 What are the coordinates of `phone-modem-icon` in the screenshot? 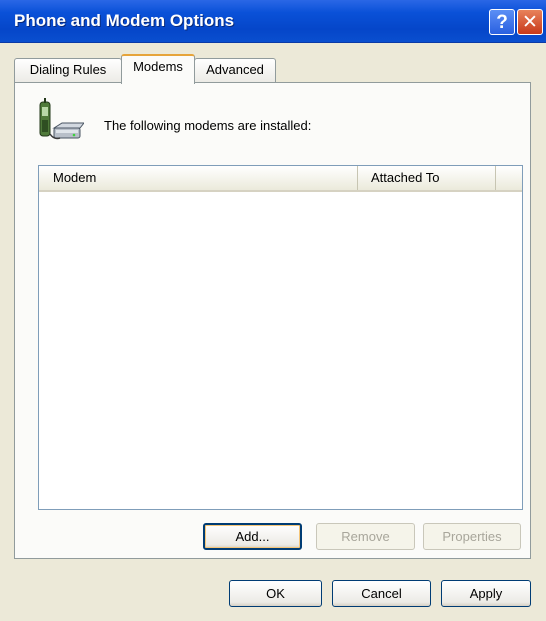 It's located at (60, 121).